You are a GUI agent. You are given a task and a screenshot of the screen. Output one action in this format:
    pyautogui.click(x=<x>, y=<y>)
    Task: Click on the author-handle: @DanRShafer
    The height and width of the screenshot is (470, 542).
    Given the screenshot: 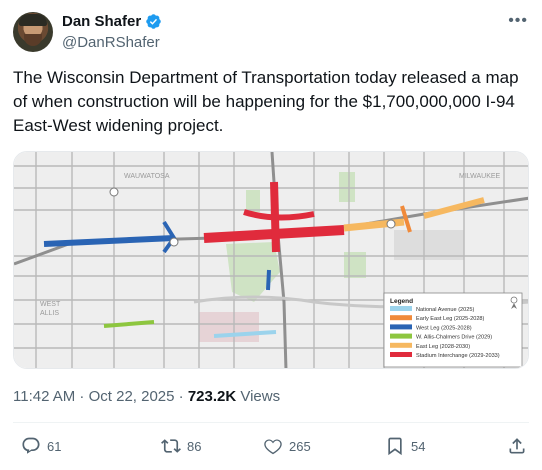 What is the action you would take?
    pyautogui.click(x=111, y=42)
    